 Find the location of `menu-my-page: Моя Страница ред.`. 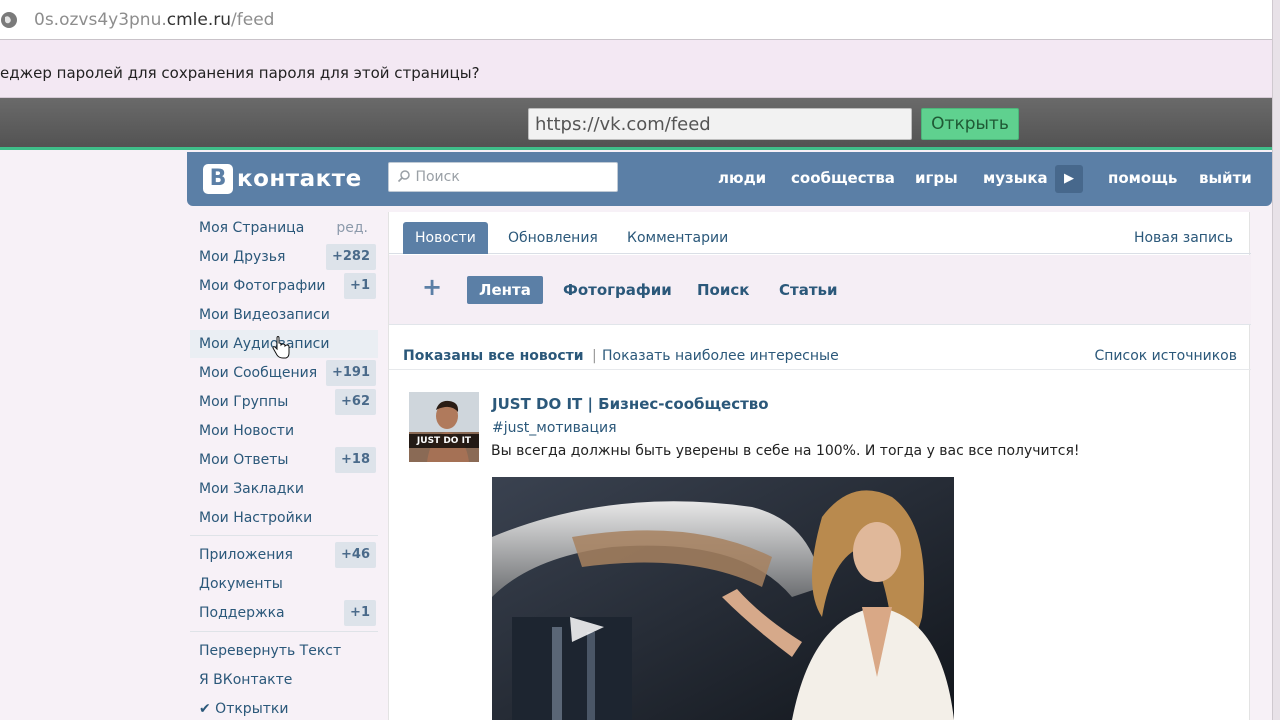

menu-my-page: Моя Страница ред. is located at coordinates (284, 228).